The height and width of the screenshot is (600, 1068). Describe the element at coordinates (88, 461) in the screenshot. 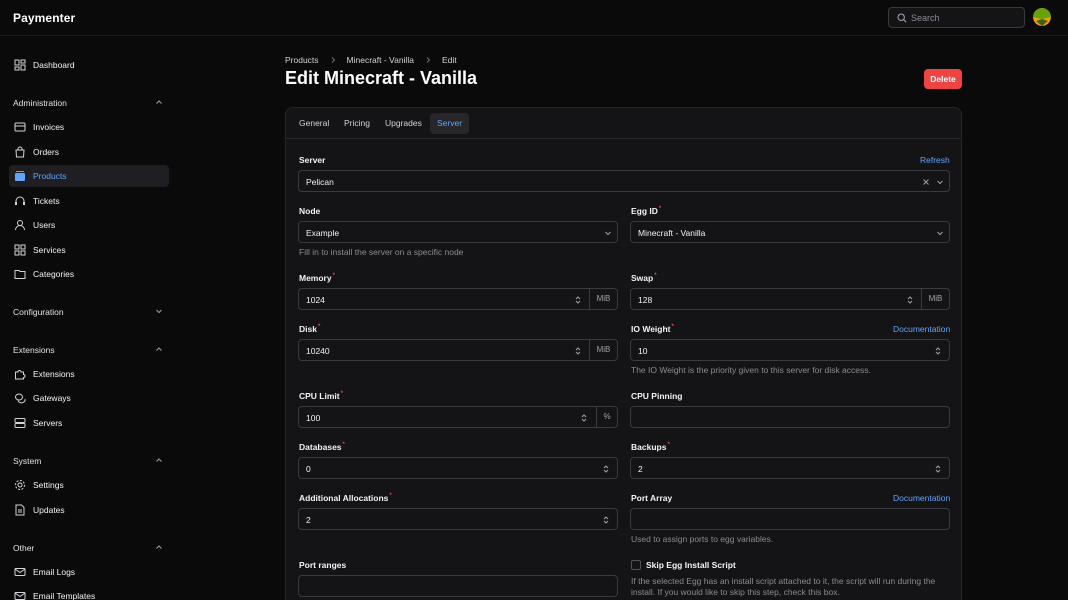

I see `group-system: System` at that location.